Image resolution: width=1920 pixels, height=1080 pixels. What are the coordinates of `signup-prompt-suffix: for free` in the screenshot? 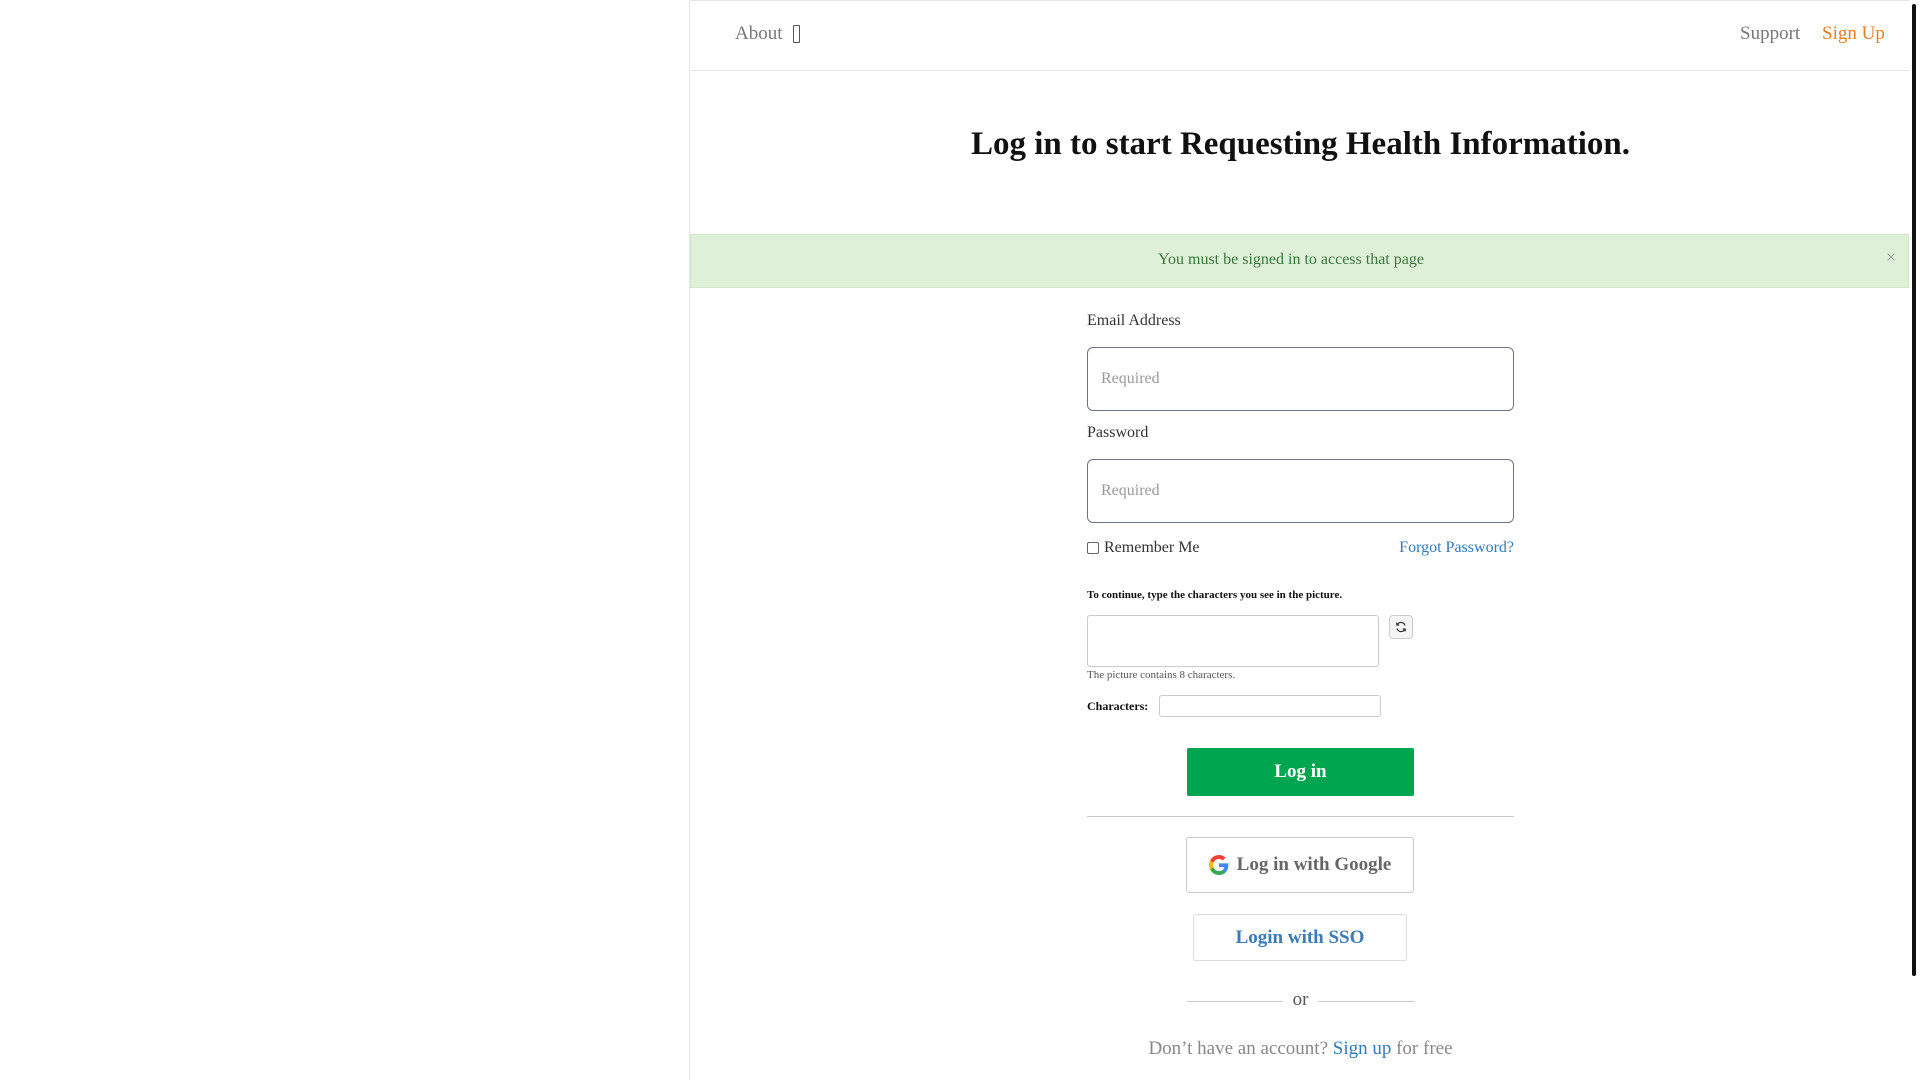 It's located at (1424, 1048).